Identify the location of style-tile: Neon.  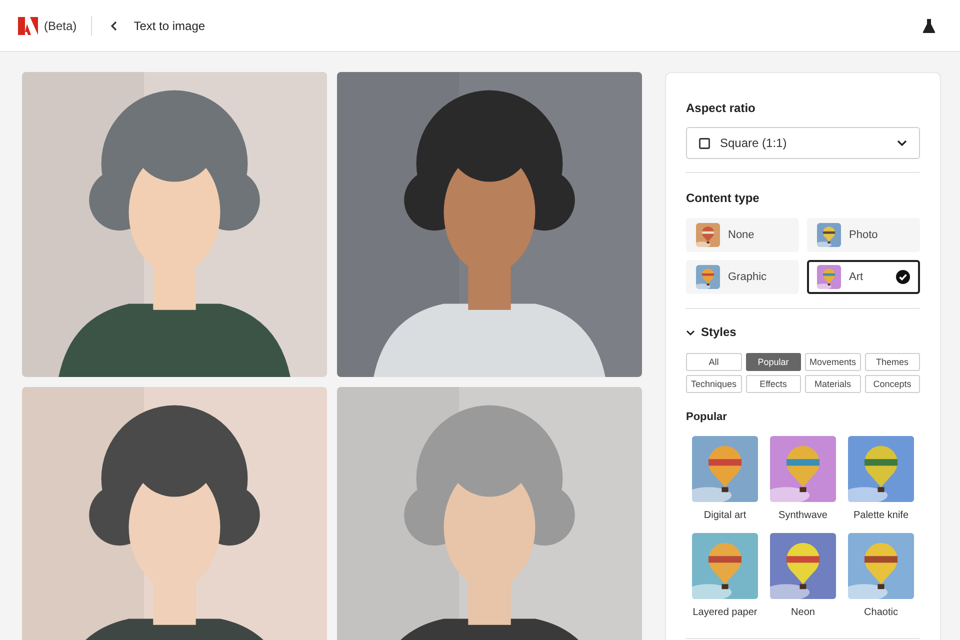
(803, 576).